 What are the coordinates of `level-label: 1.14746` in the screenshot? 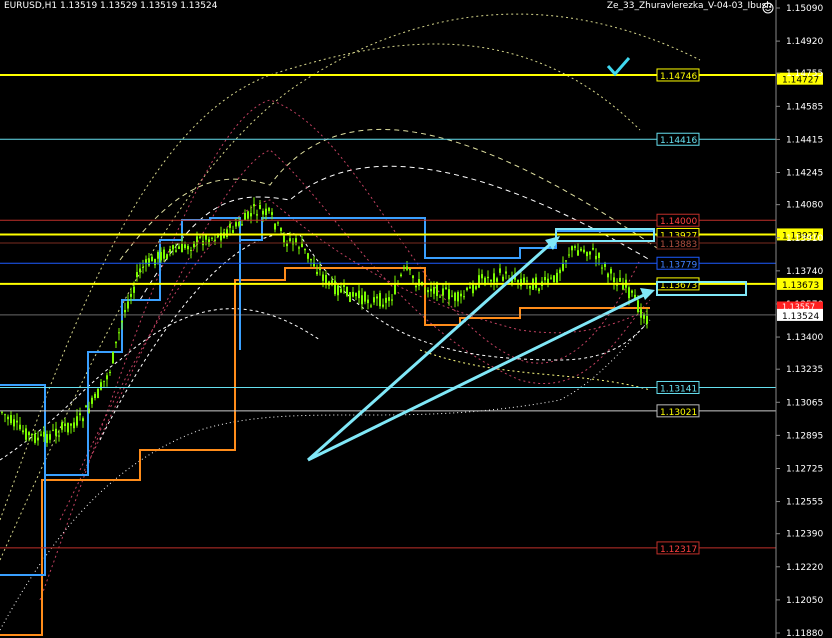 It's located at (678, 77).